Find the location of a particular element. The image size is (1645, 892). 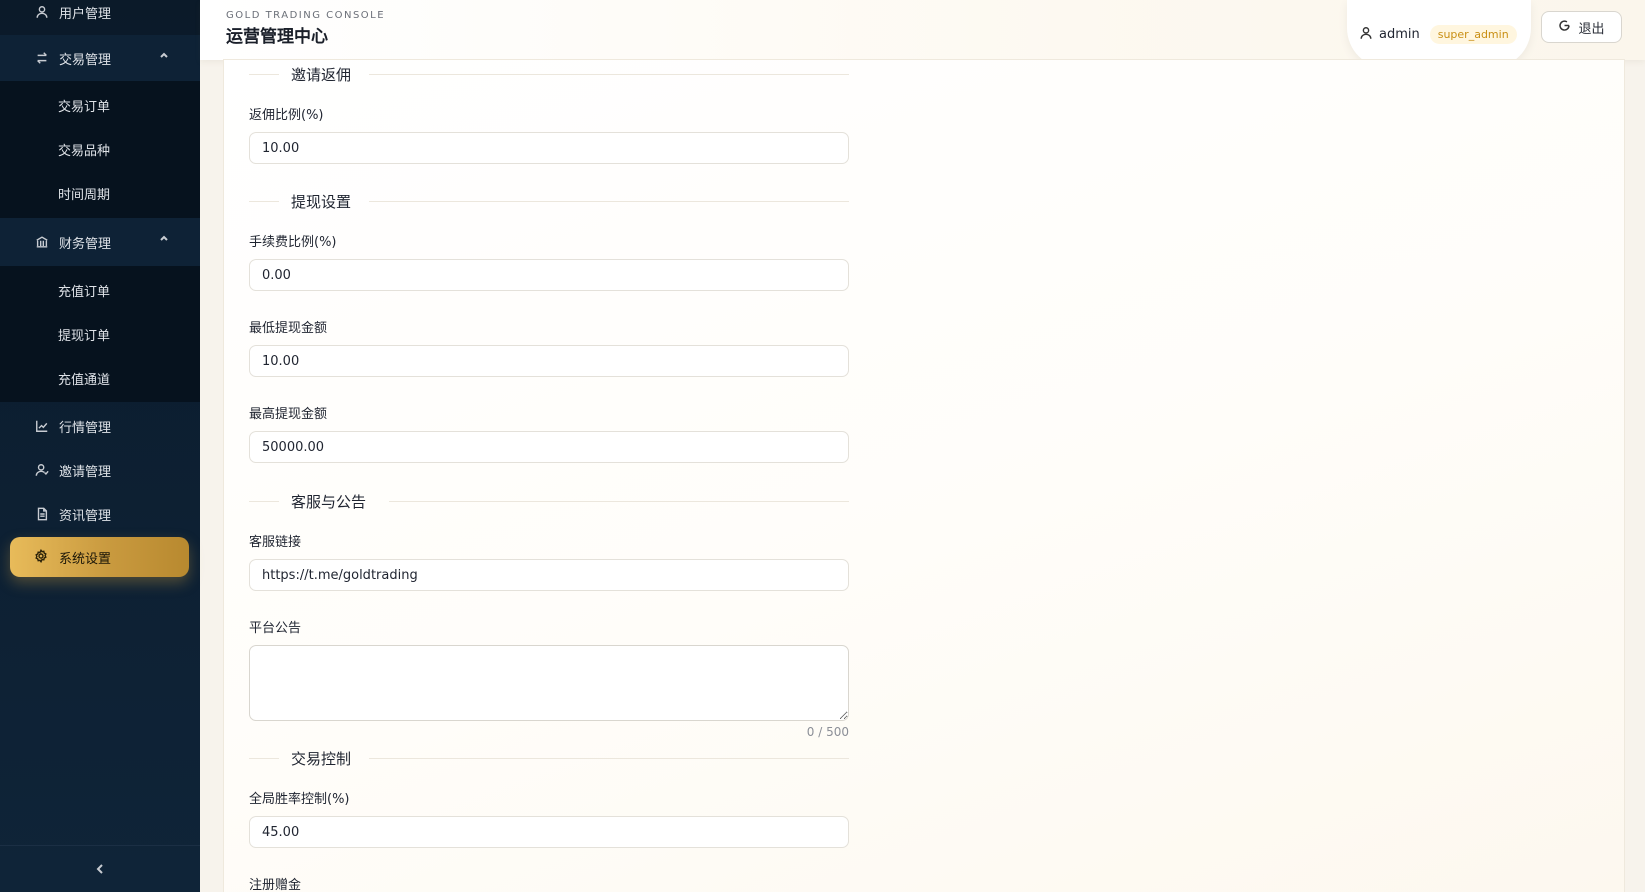

service-link-label: 客服链接 is located at coordinates (275, 542).